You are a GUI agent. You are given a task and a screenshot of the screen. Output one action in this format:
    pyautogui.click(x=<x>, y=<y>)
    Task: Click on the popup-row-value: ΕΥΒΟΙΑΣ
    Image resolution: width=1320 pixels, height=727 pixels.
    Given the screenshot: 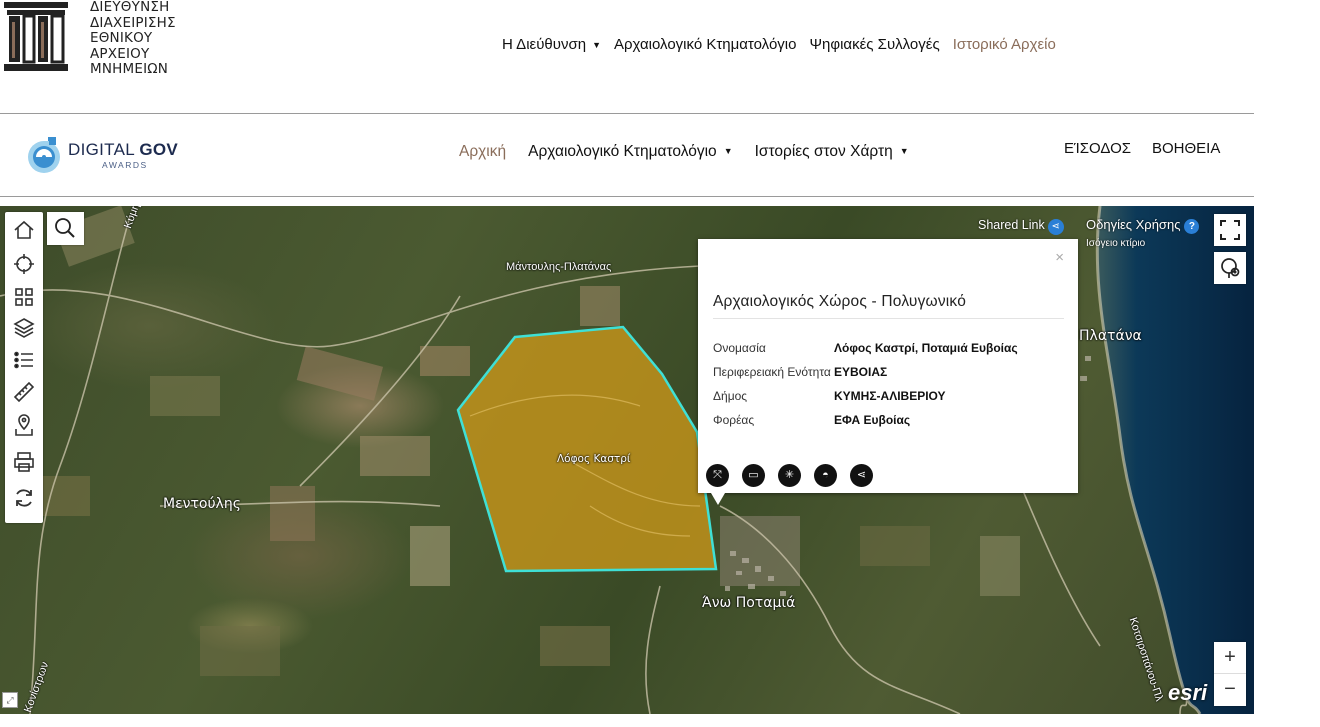 What is the action you would take?
    pyautogui.click(x=861, y=372)
    